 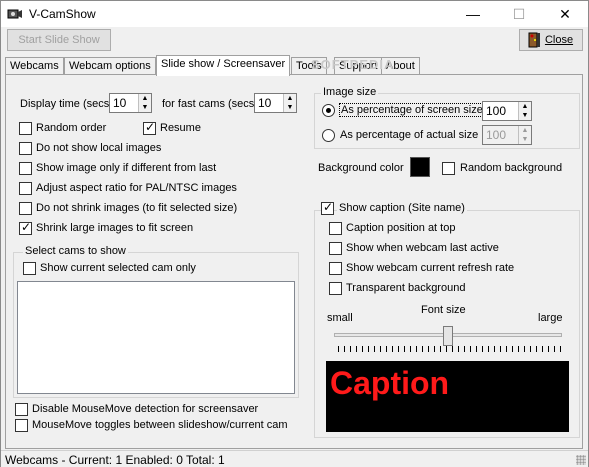 I want to click on show-if-different-label: Show image only if different from last, so click(x=126, y=168).